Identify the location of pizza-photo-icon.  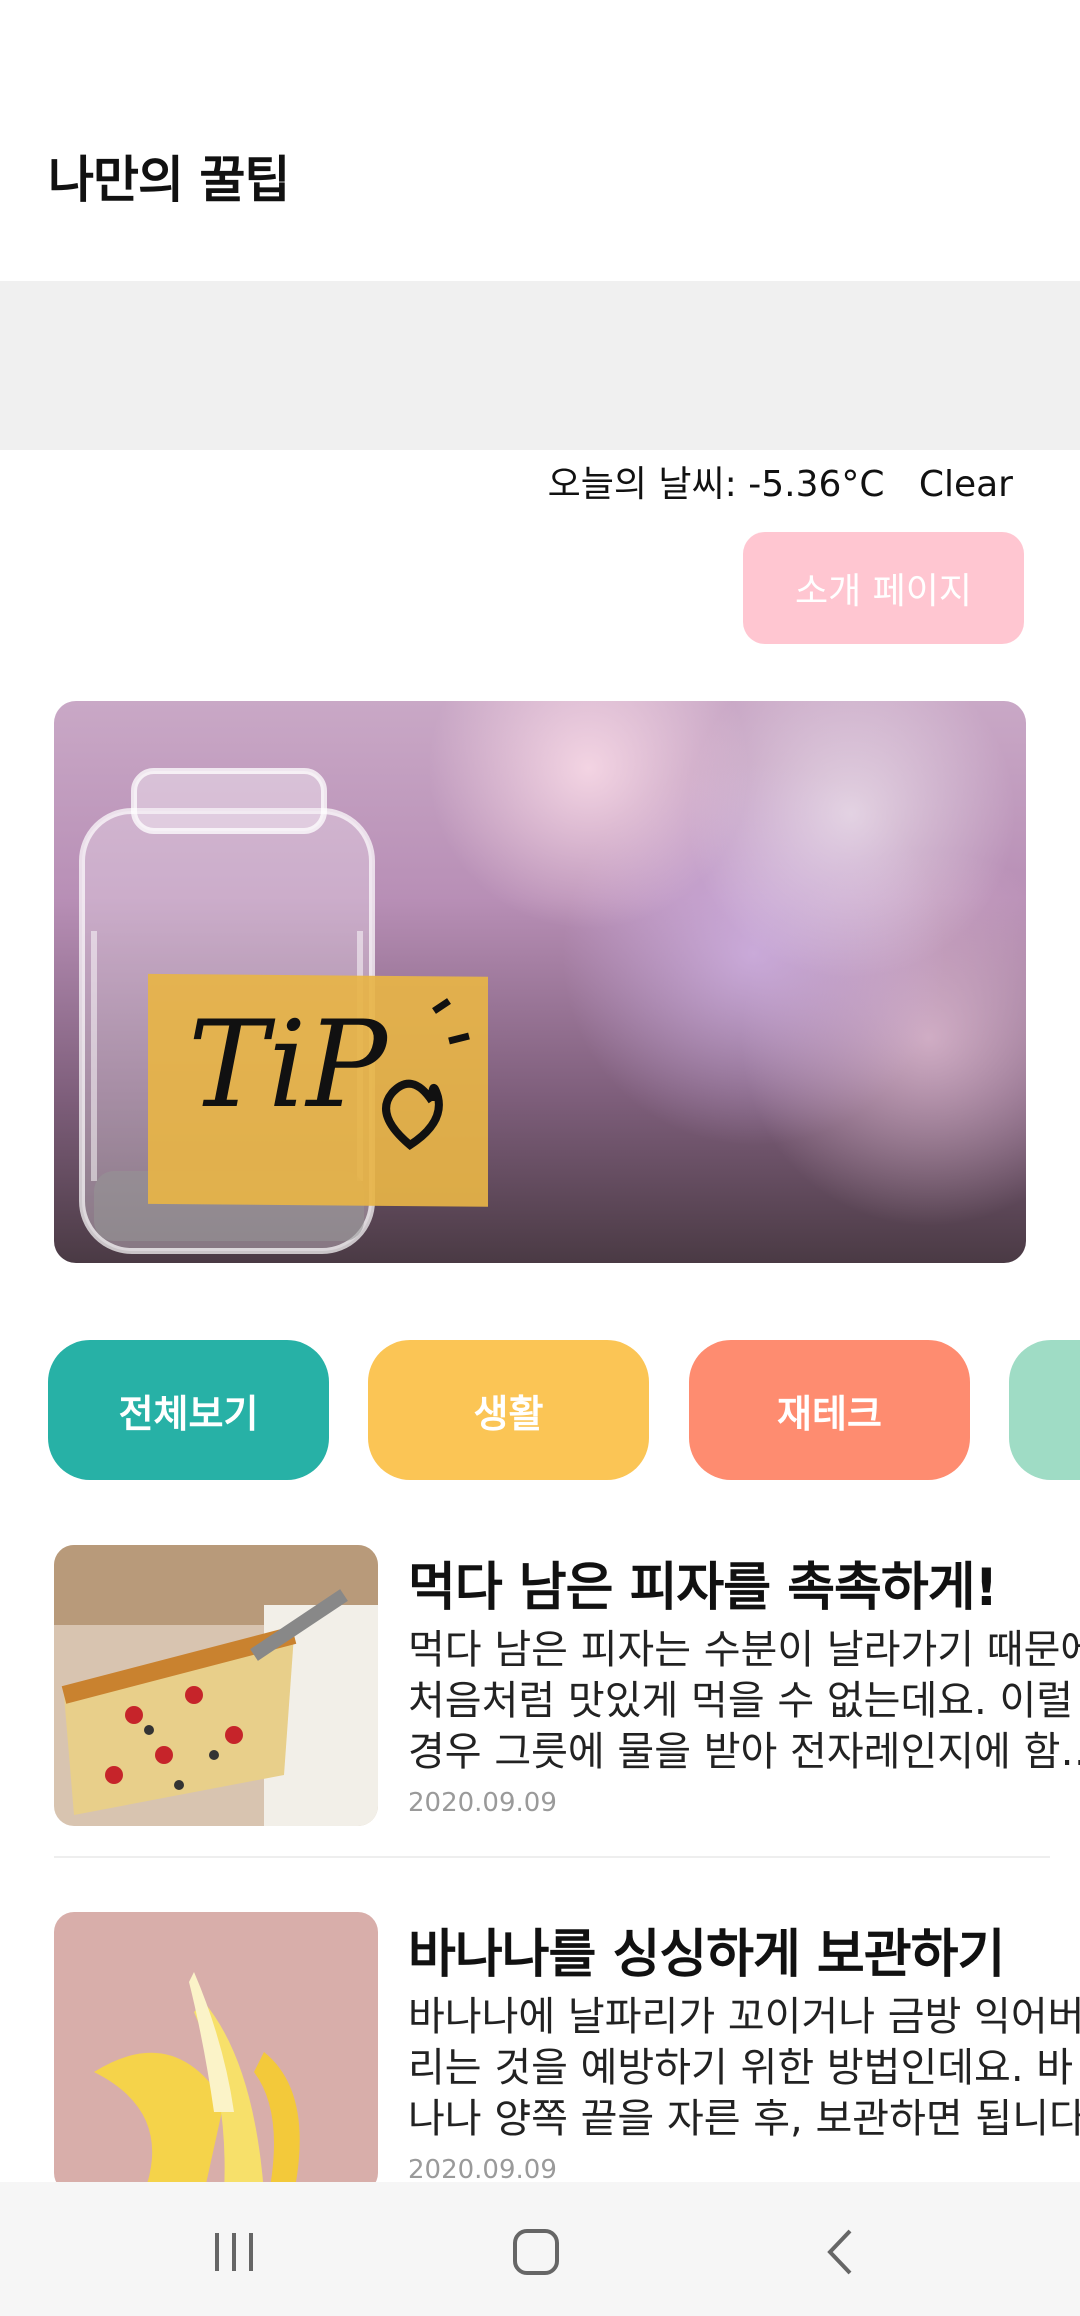
(216, 1685).